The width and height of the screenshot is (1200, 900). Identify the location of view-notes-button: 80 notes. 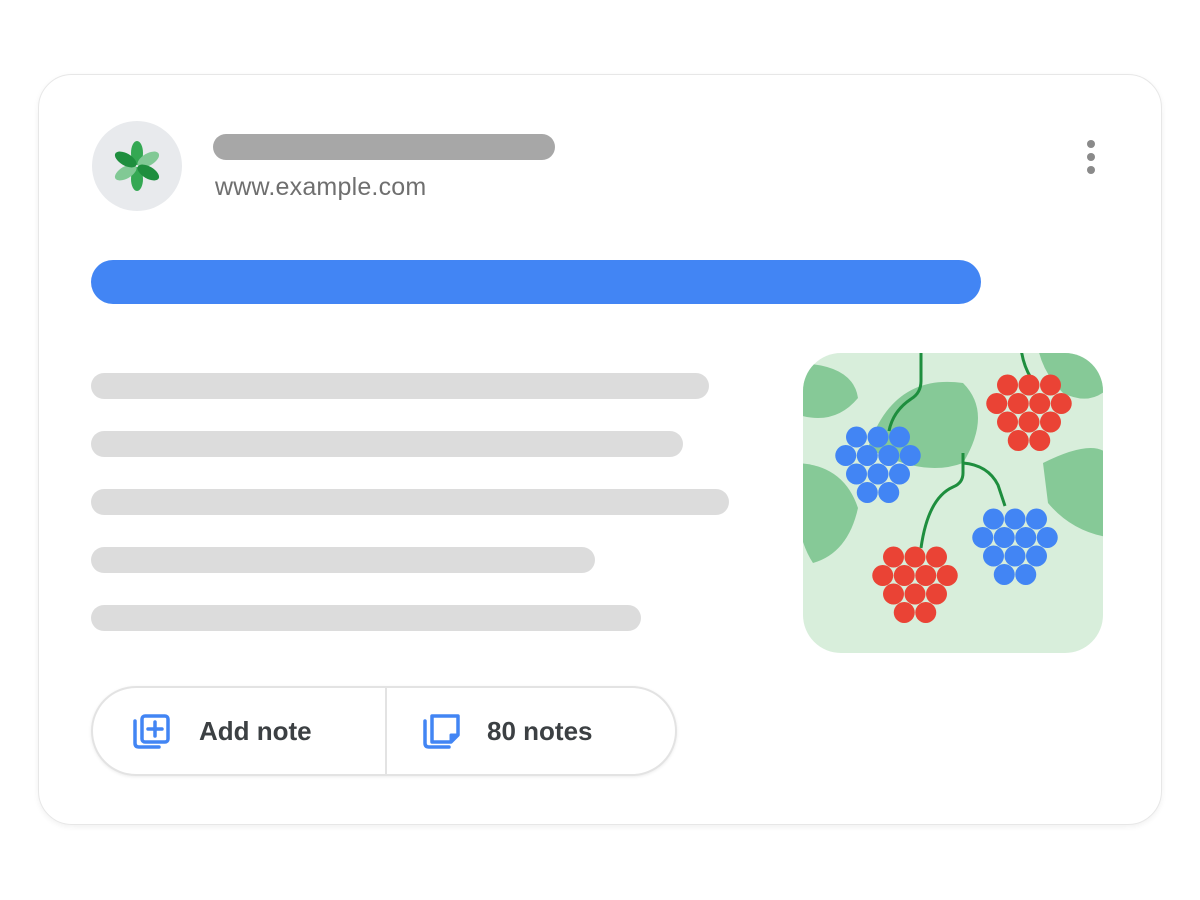
(532, 731).